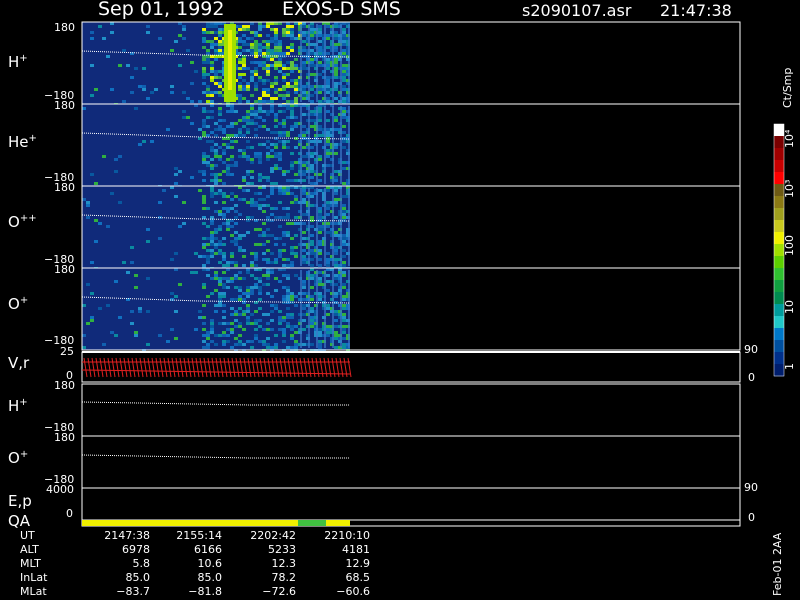 Image resolution: width=800 pixels, height=600 pixels. What do you see at coordinates (215, 456) in the screenshot?
I see `o2-trace` at bounding box center [215, 456].